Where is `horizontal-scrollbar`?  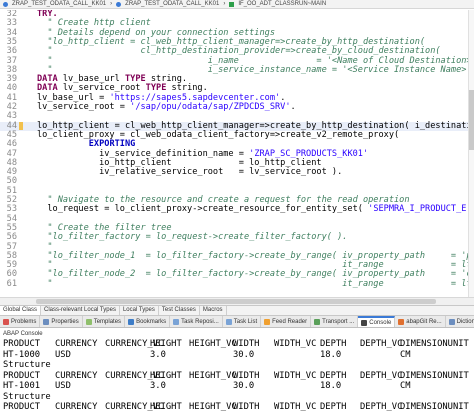 horizontal-scrollbar is located at coordinates (237, 301).